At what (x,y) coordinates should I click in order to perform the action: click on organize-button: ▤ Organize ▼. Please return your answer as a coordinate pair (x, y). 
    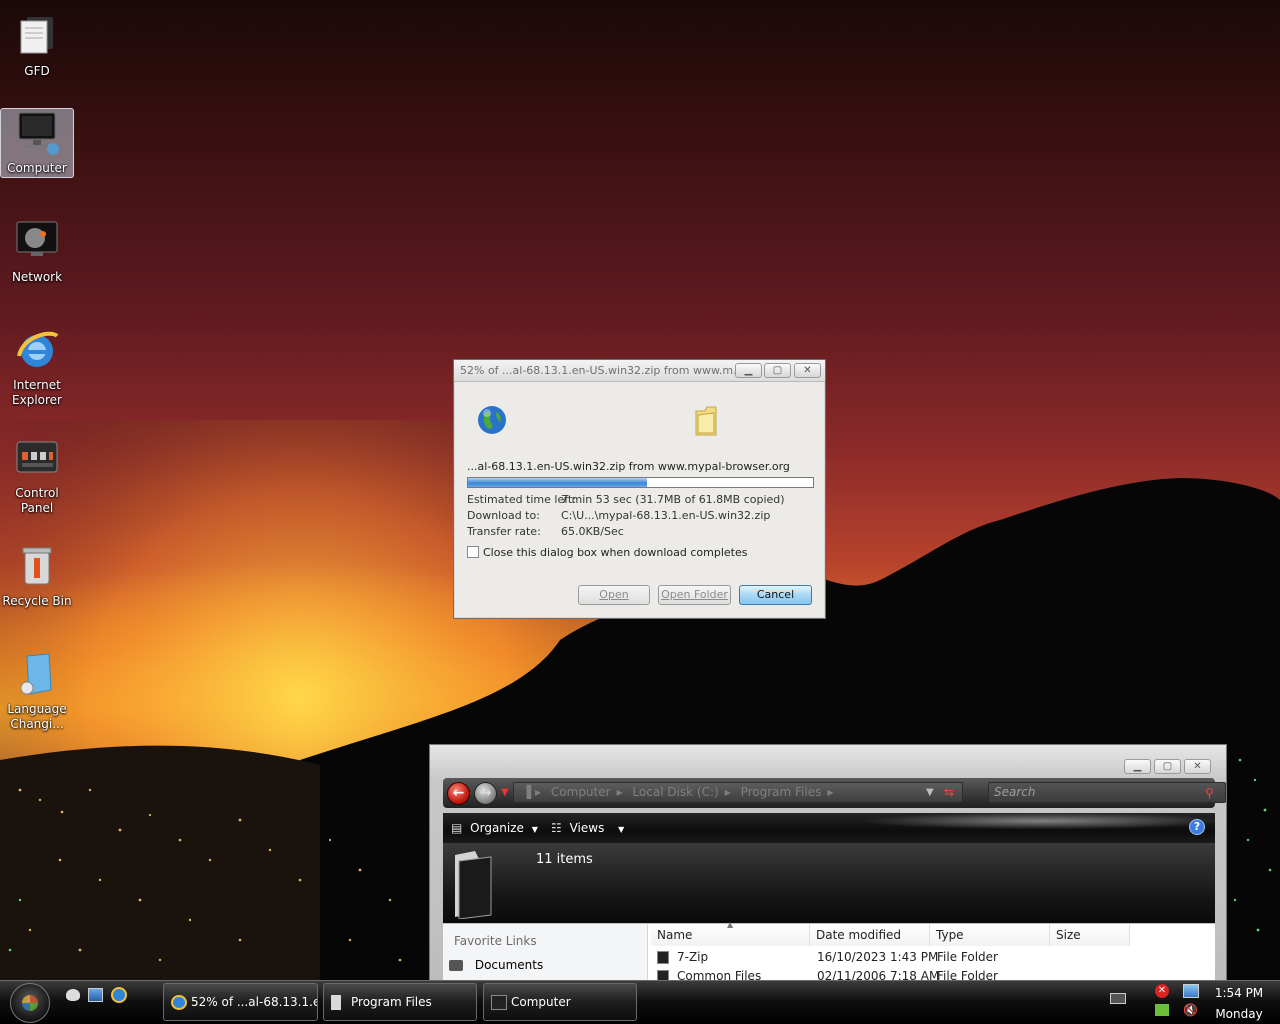
    Looking at the image, I should click on (494, 828).